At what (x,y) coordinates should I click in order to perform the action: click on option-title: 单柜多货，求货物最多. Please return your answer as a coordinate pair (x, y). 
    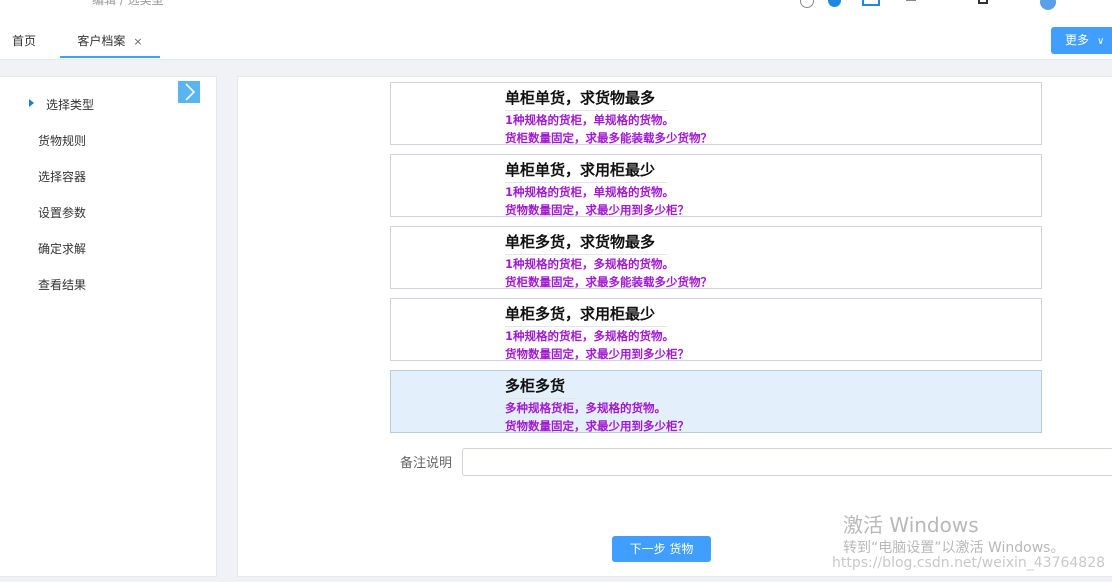
    Looking at the image, I should click on (586, 243).